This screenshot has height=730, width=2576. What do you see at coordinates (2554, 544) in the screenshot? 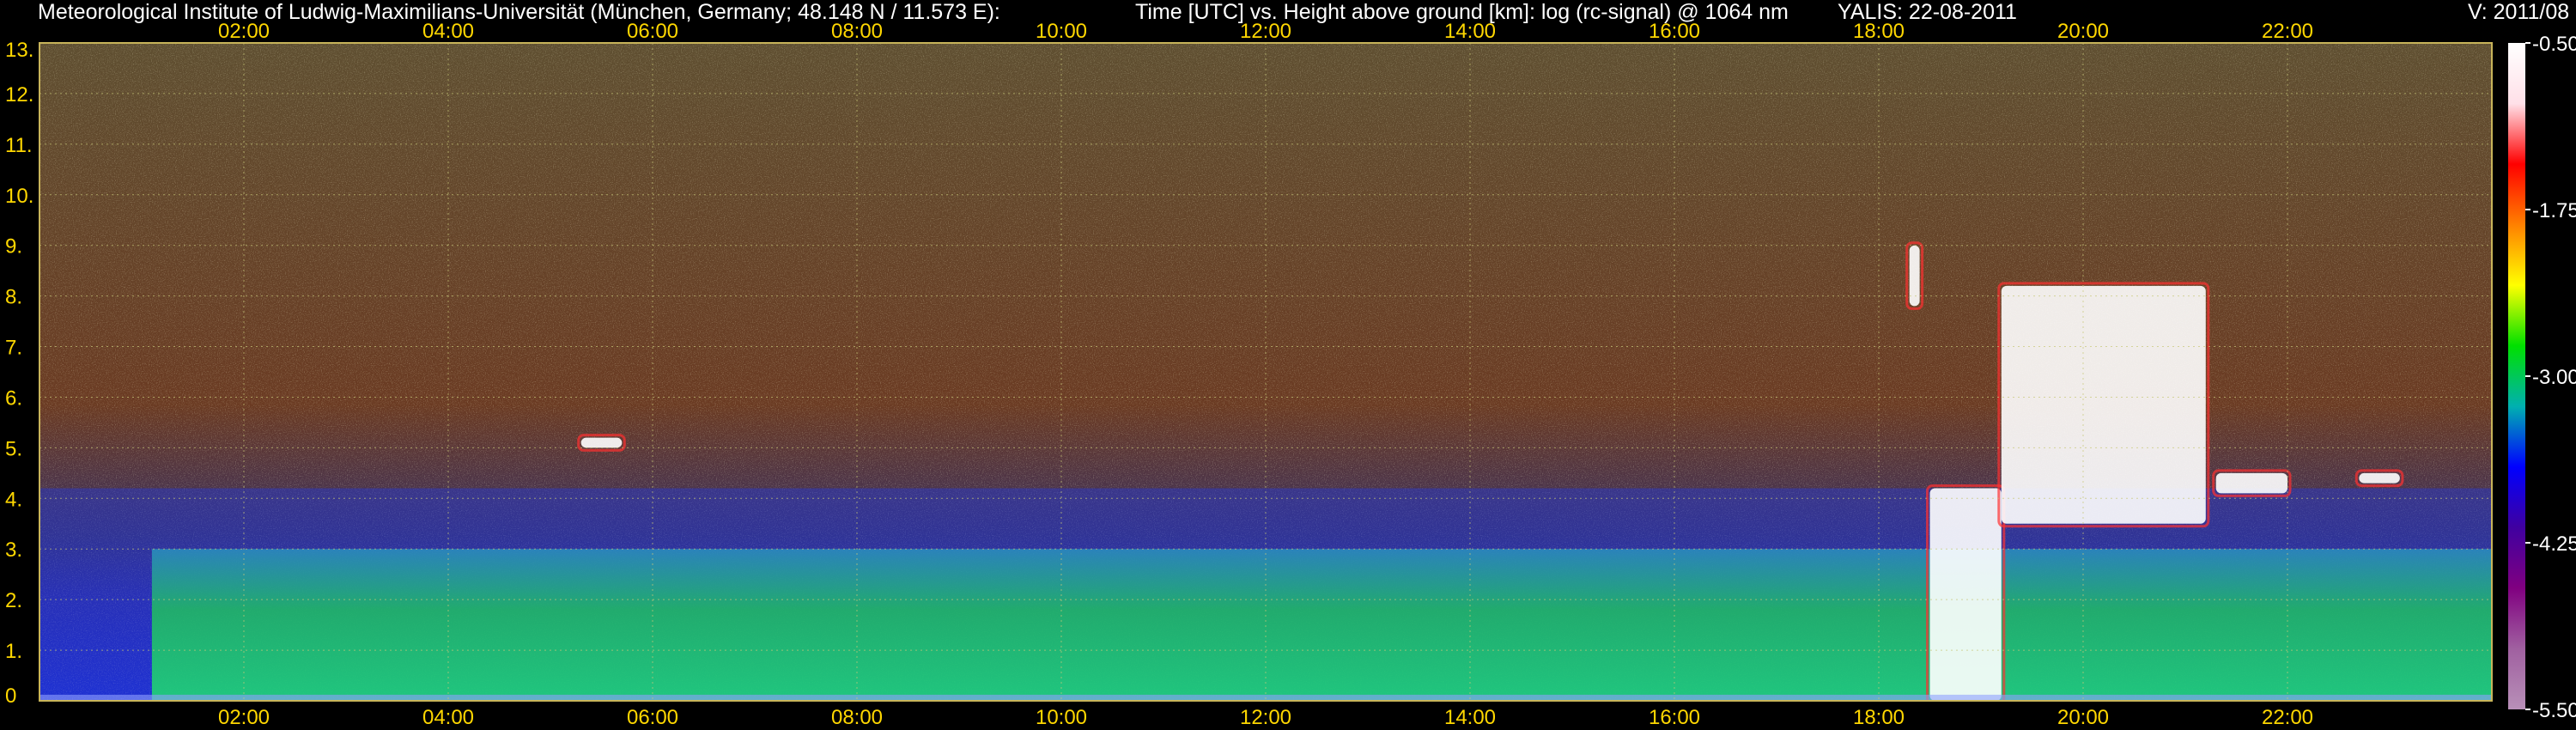
I see `colorbar-tick-label: -4.25` at bounding box center [2554, 544].